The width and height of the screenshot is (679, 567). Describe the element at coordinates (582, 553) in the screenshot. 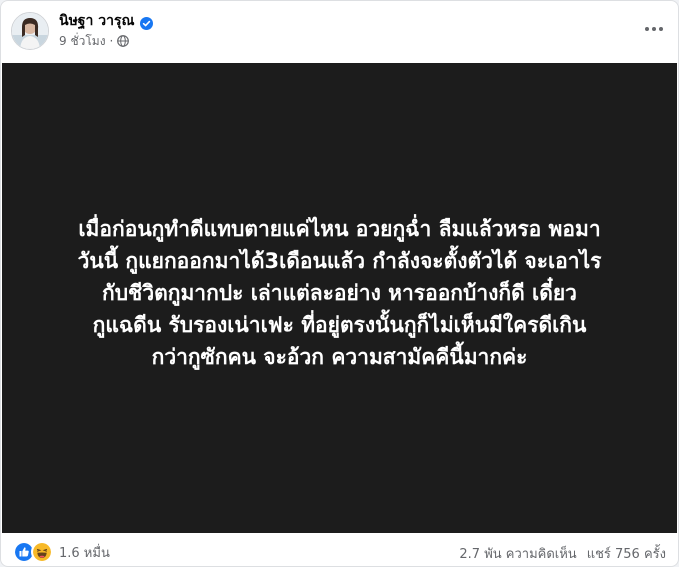

I see `stats-spacer` at that location.